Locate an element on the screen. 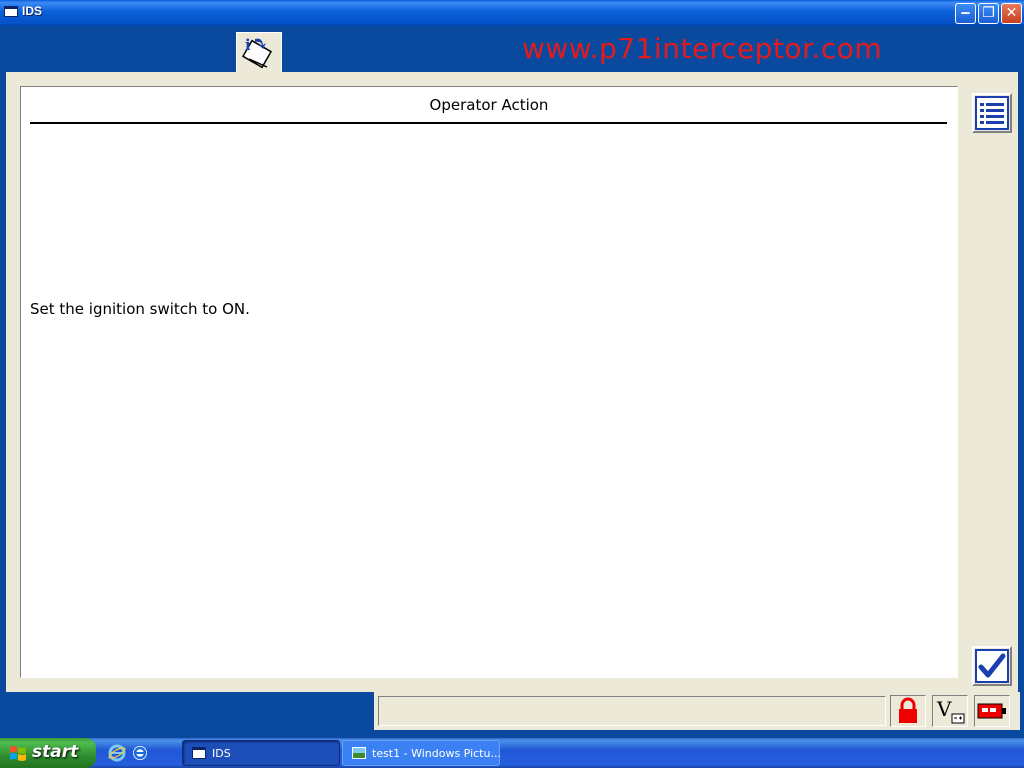 This screenshot has width=1024, height=768. list-icon is located at coordinates (992, 113).